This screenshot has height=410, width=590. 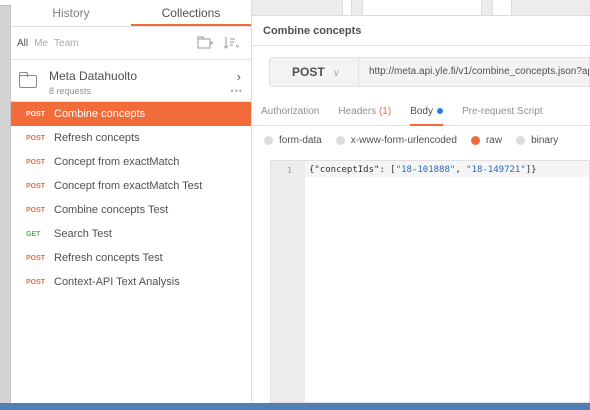 What do you see at coordinates (22, 43) in the screenshot?
I see `filter-all: All` at bounding box center [22, 43].